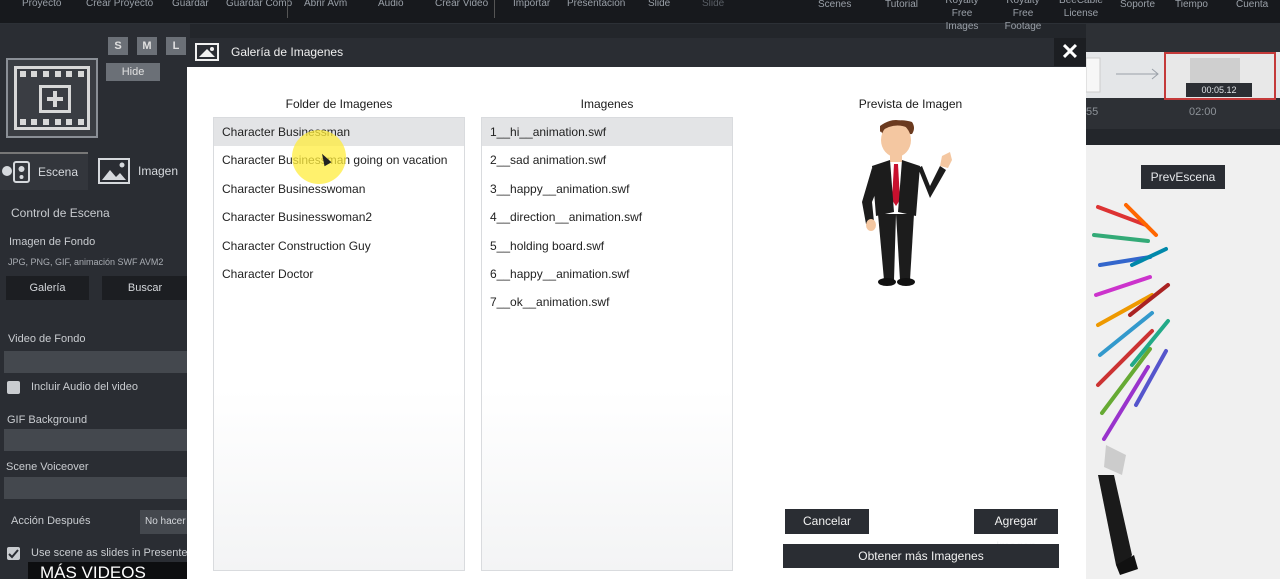 This screenshot has width=1280, height=579. I want to click on voiceover-label: Scene Voiceover, so click(47, 467).